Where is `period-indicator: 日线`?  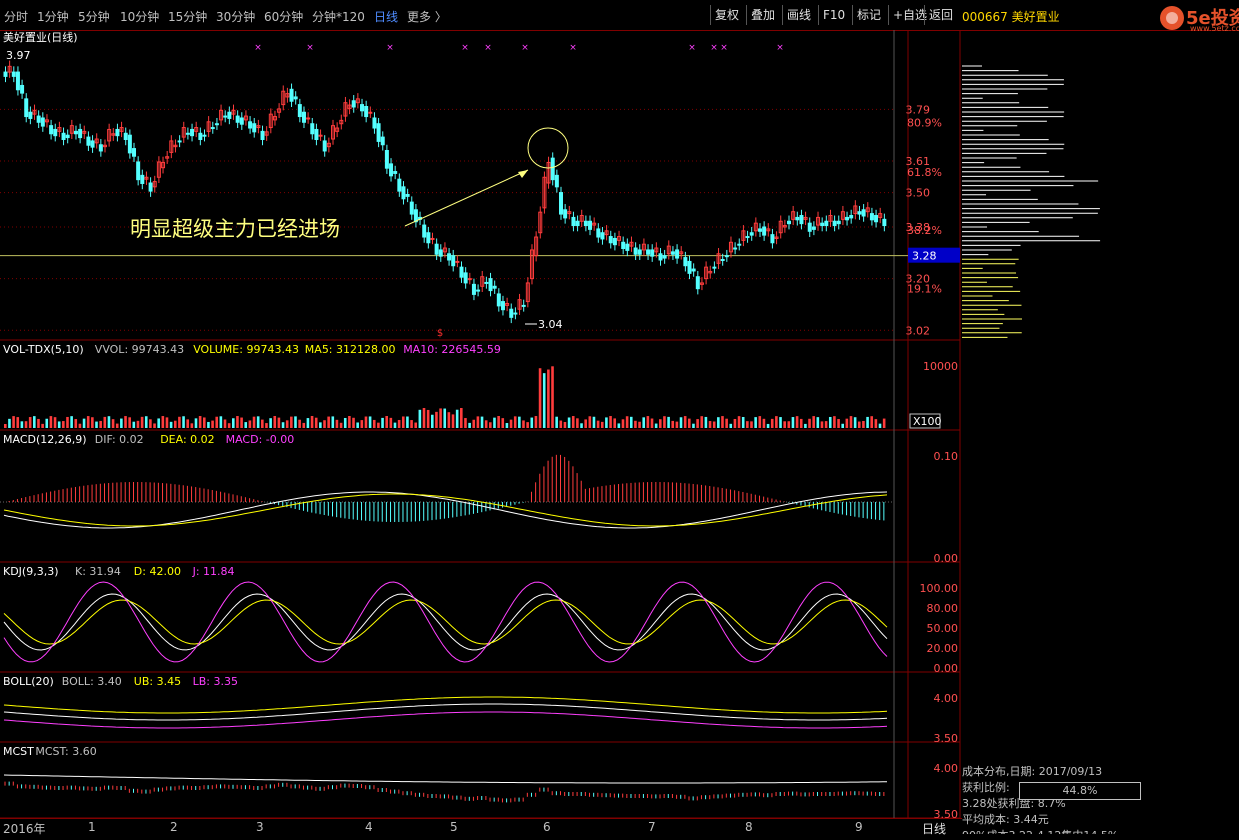
period-indicator: 日线 is located at coordinates (934, 828).